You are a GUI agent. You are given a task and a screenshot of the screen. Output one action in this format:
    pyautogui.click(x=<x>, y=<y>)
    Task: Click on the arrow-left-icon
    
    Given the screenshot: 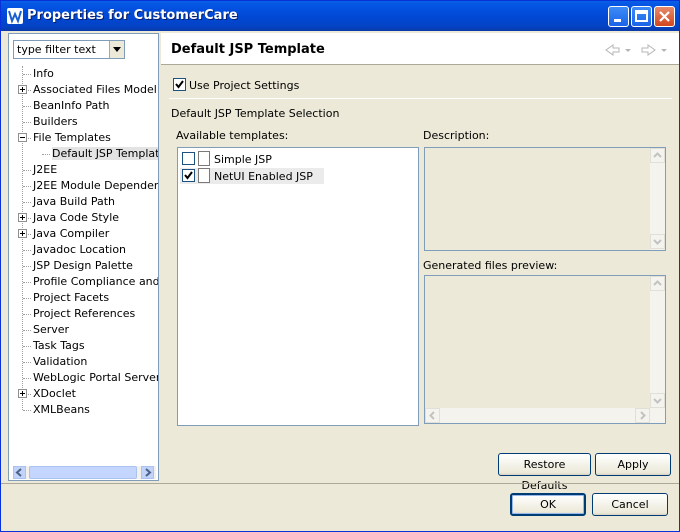 What is the action you would take?
    pyautogui.click(x=432, y=415)
    